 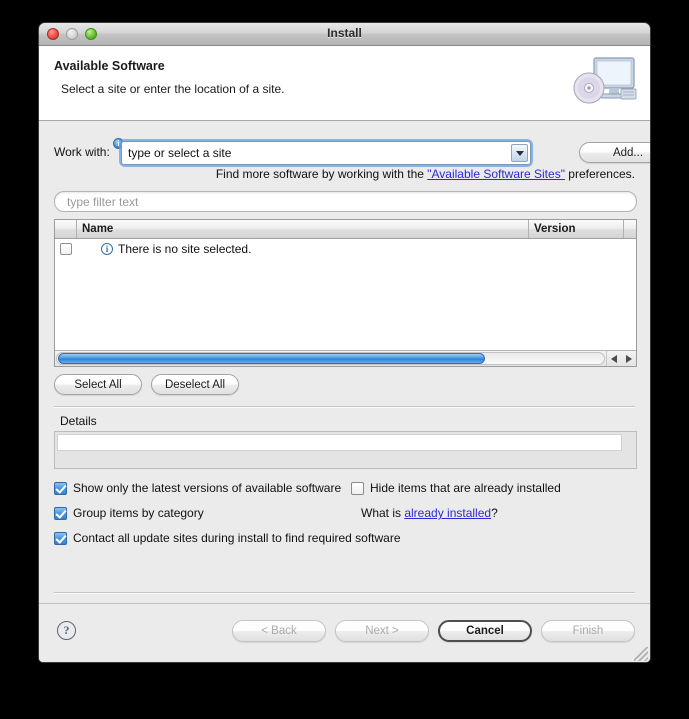 I want to click on window-titlebar: Install, so click(x=344, y=34).